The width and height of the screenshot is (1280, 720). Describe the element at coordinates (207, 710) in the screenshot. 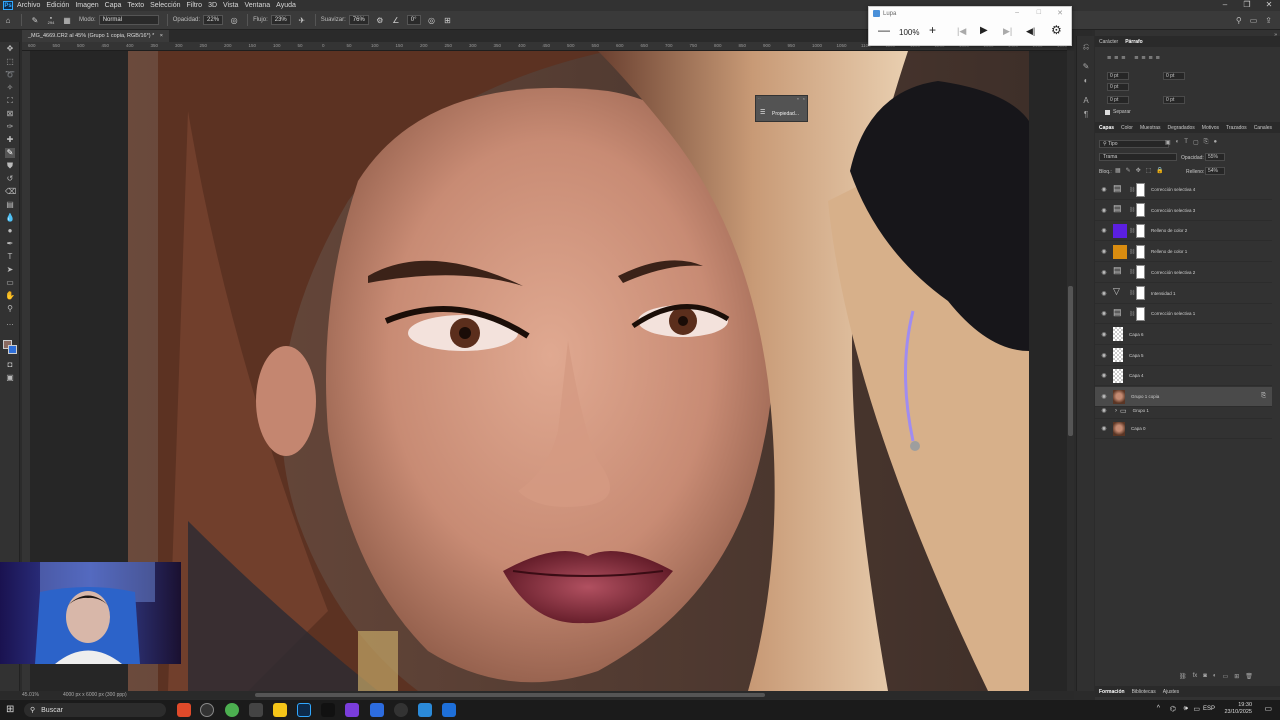

I see `chatgpt-icon` at that location.